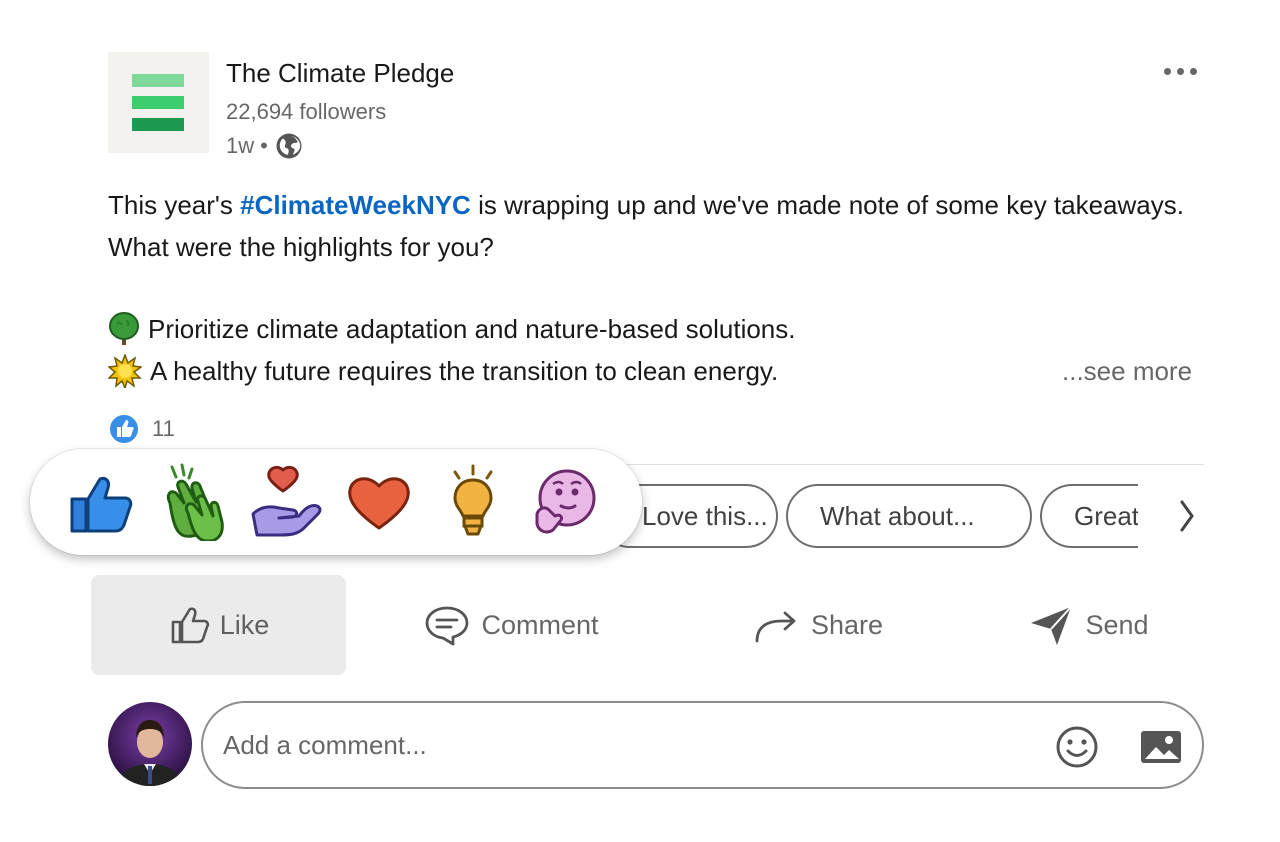  I want to click on logo-bar-middle, so click(158, 102).